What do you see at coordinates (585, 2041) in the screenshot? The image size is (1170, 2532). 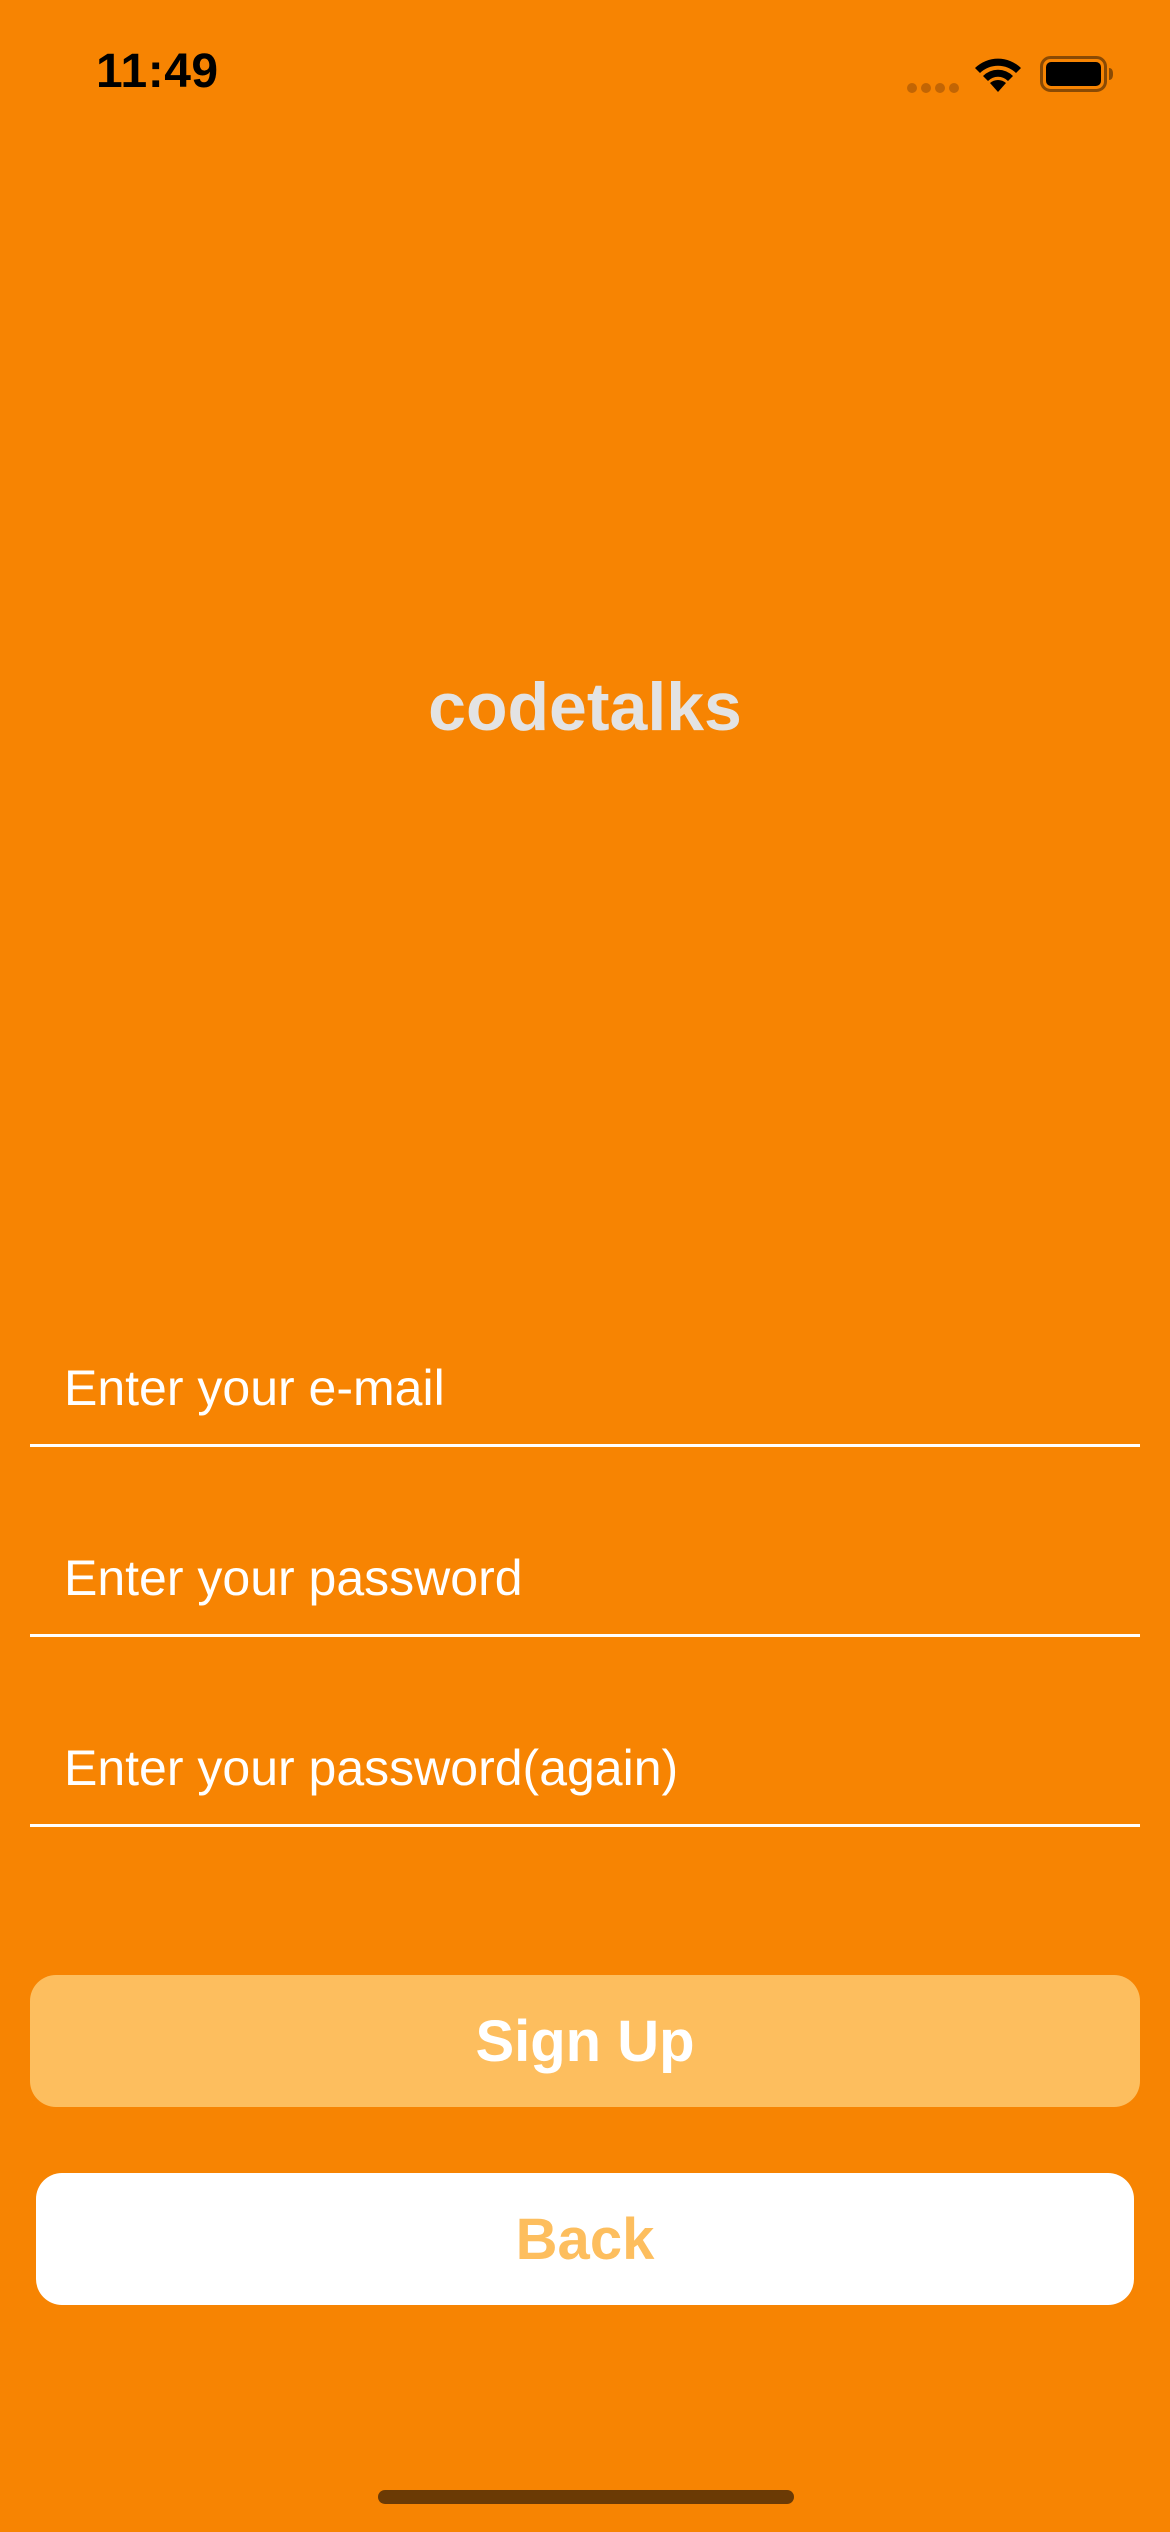 I see `sign-up-button: Sign Up` at bounding box center [585, 2041].